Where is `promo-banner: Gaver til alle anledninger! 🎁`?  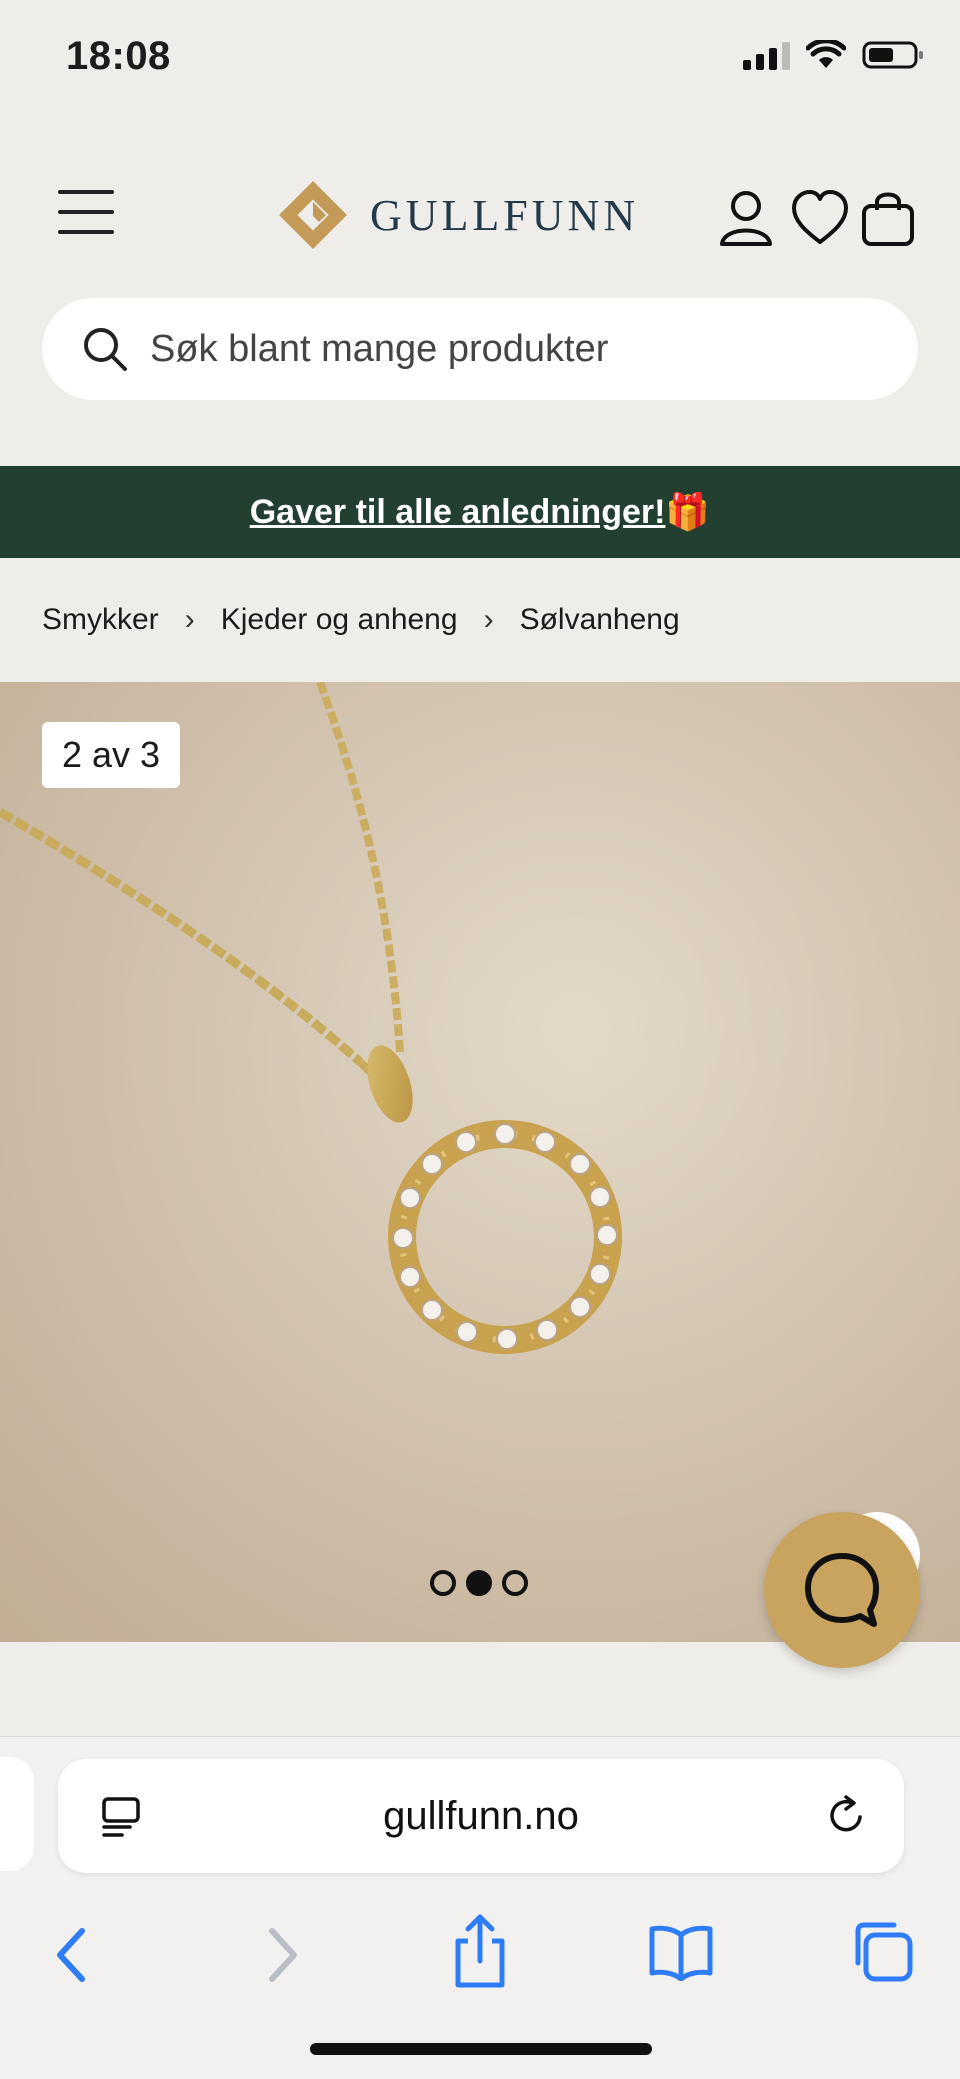
promo-banner: Gaver til alle anledninger! 🎁 is located at coordinates (480, 512).